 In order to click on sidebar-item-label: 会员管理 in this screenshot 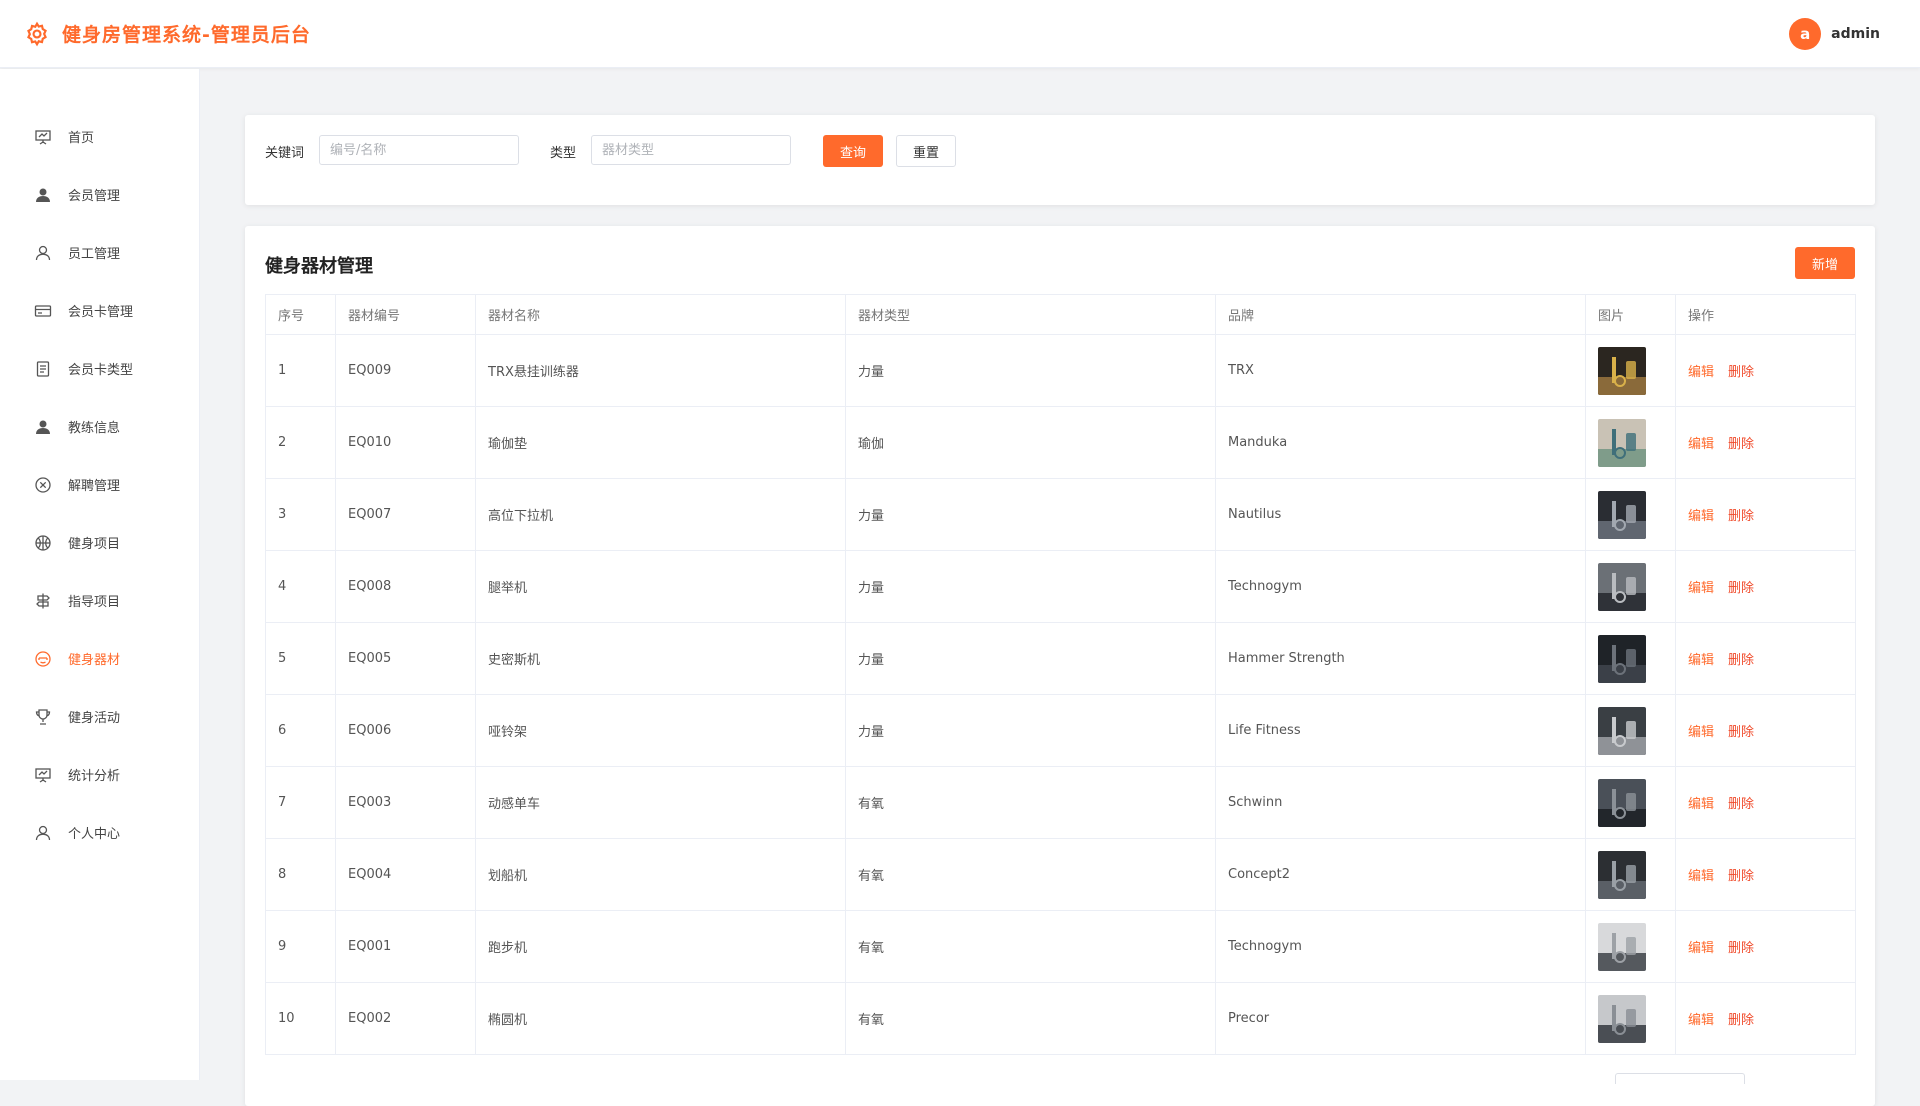, I will do `click(94, 196)`.